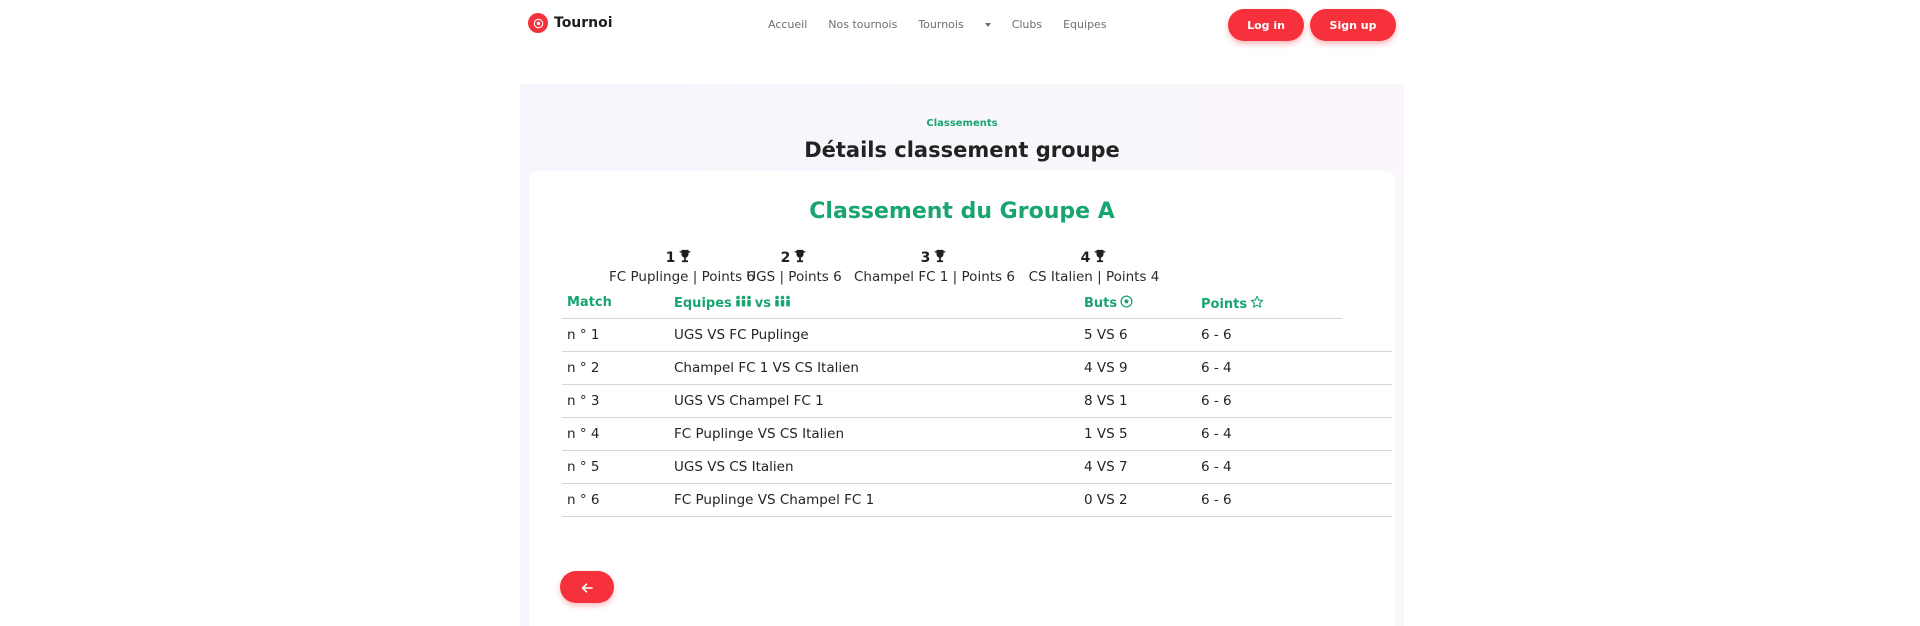 This screenshot has height=626, width=1920. What do you see at coordinates (785, 258) in the screenshot?
I see `rank-number: 2` at bounding box center [785, 258].